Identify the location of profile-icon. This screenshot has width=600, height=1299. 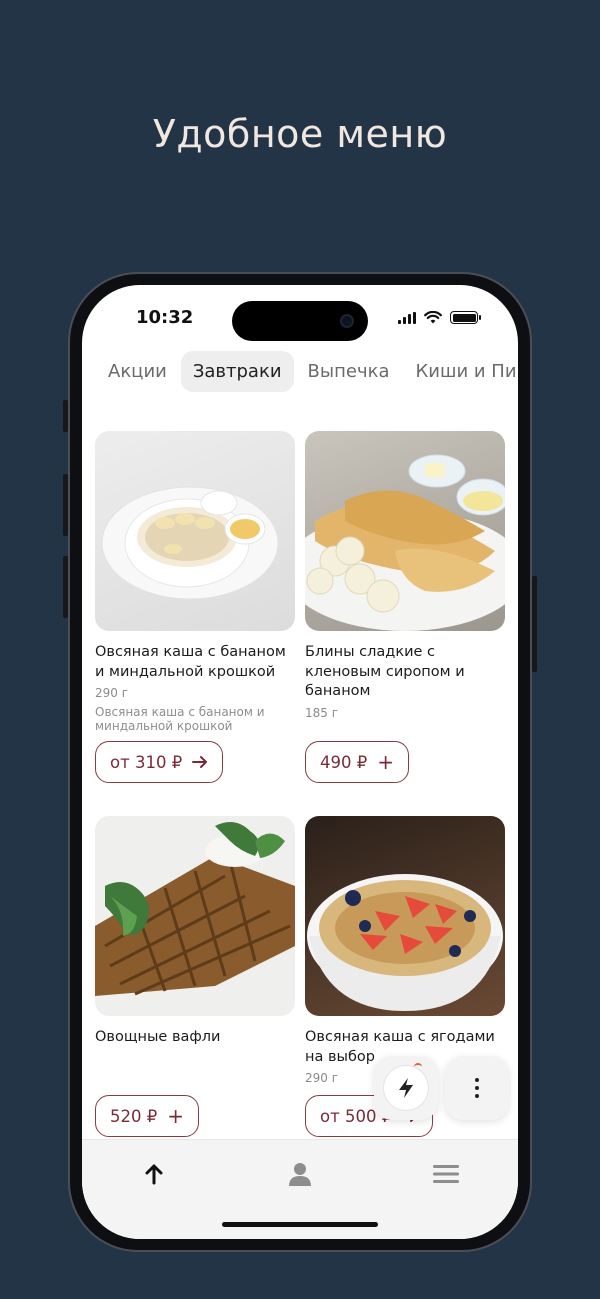
(300, 1174).